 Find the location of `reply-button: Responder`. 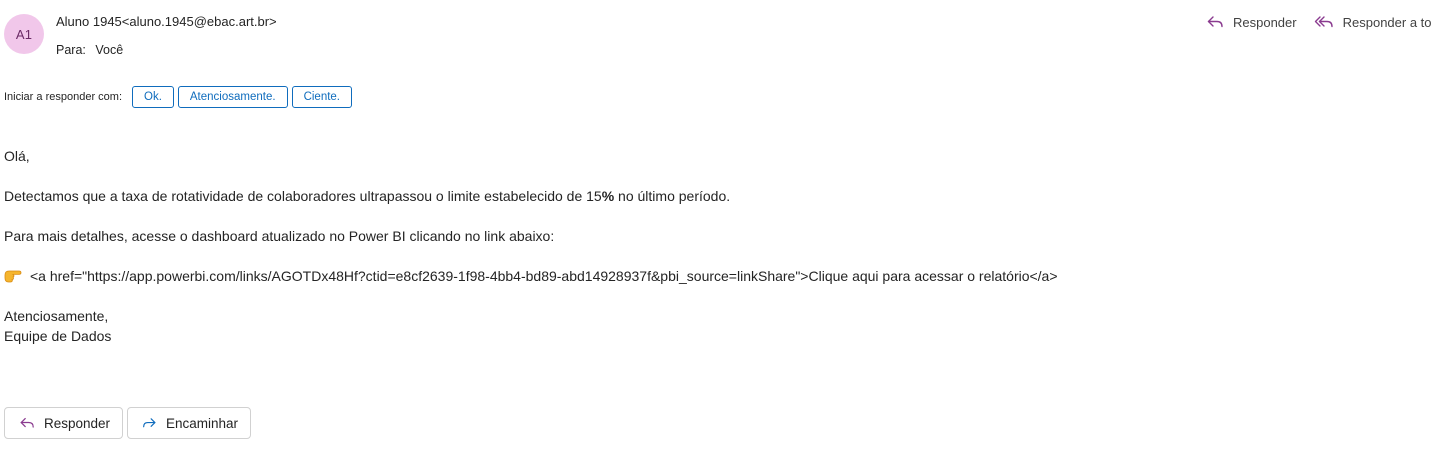

reply-button: Responder is located at coordinates (63, 423).